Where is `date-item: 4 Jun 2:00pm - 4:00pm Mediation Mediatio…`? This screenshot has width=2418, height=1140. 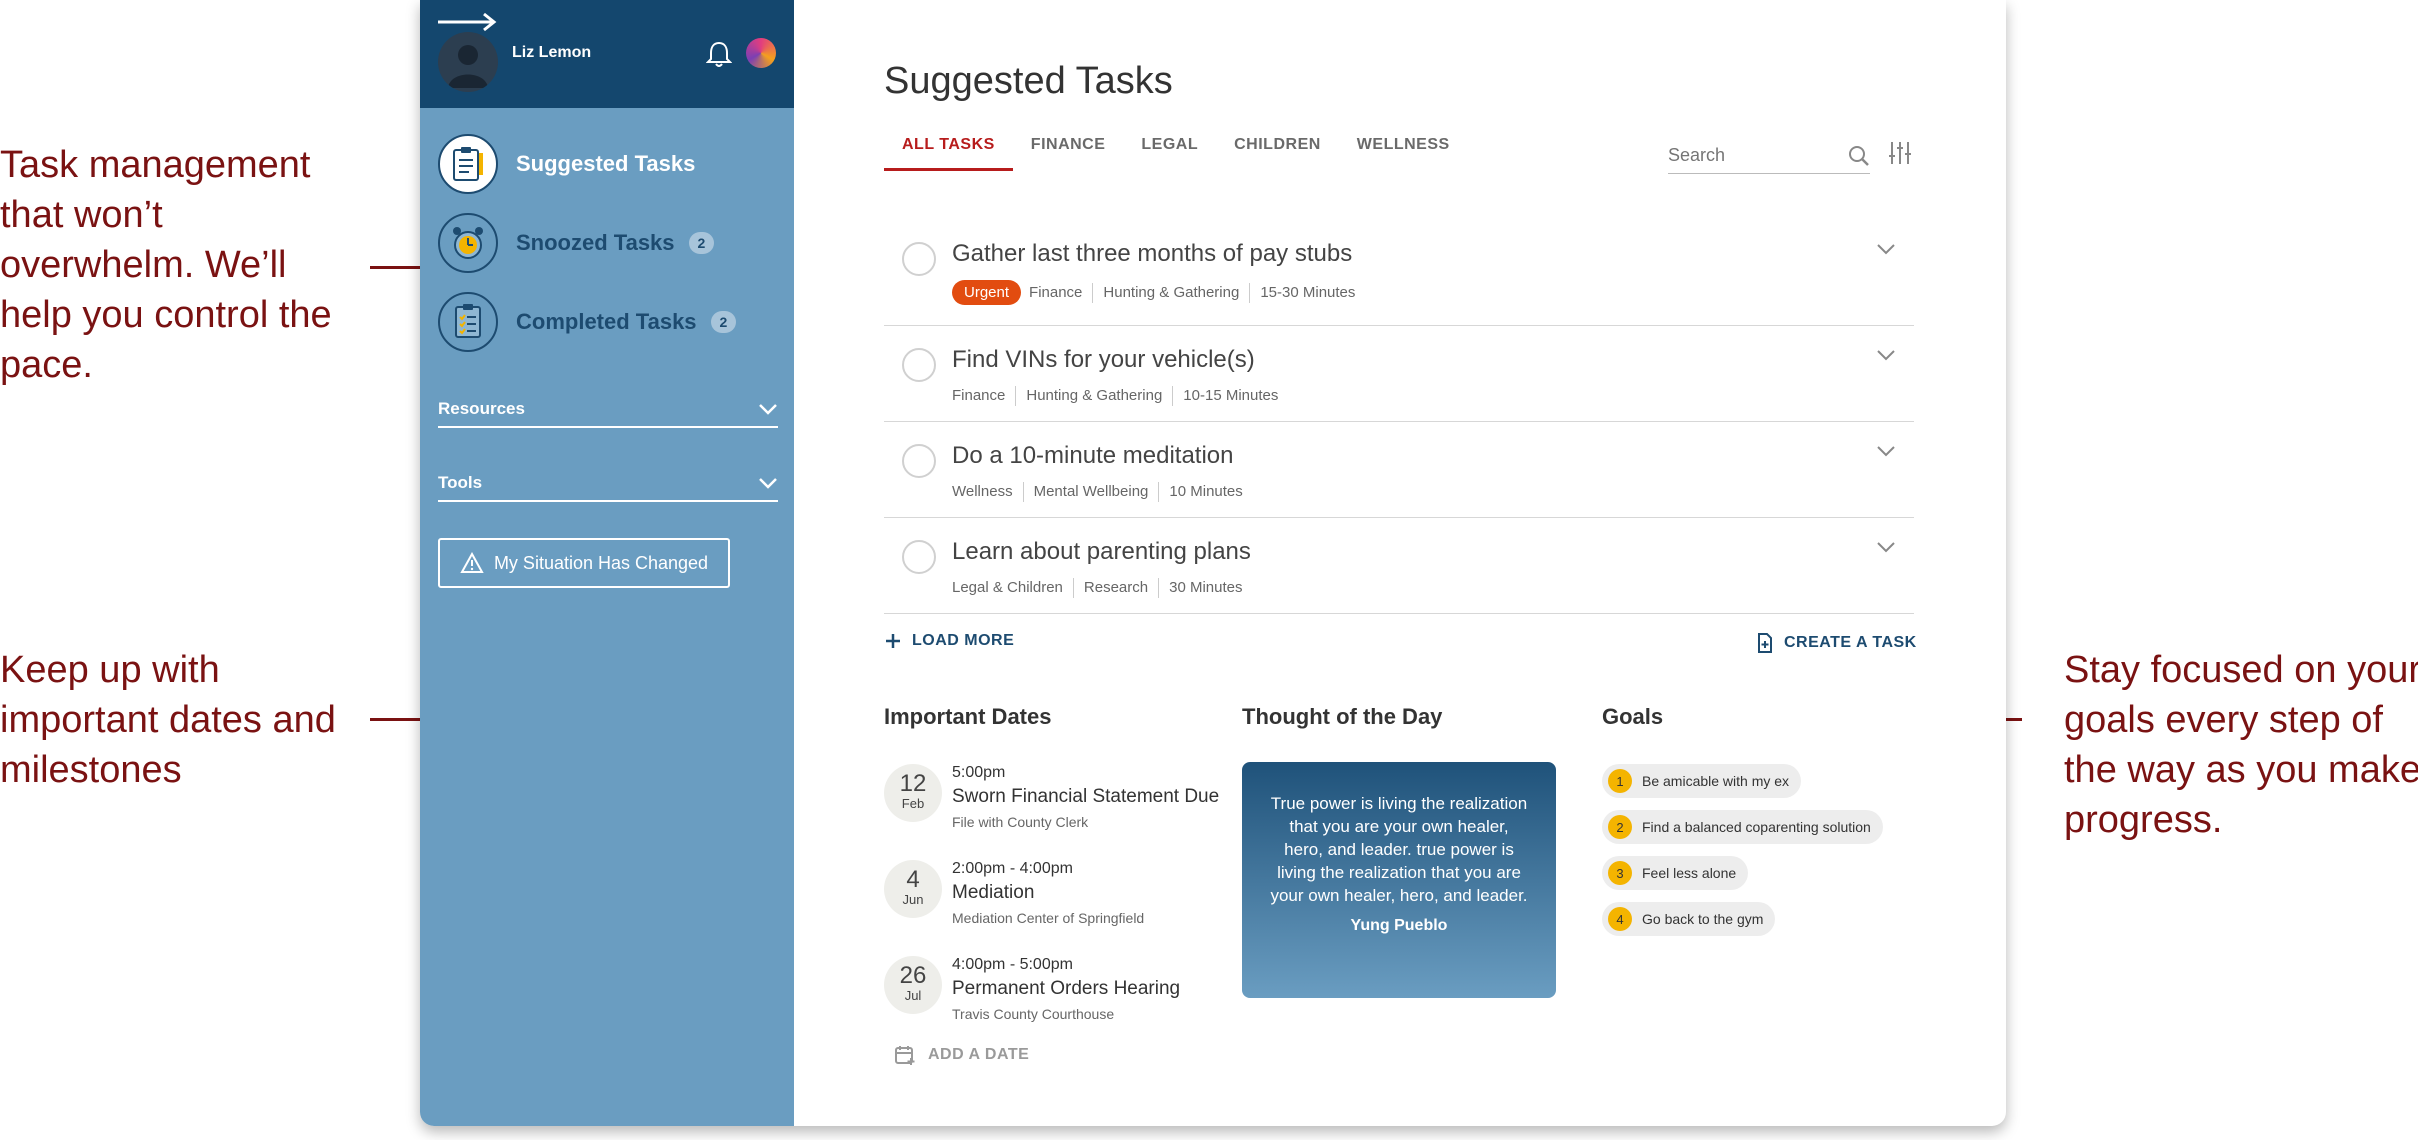 date-item: 4 Jun 2:00pm - 4:00pm Mediation Mediatio… is located at coordinates (1054, 905).